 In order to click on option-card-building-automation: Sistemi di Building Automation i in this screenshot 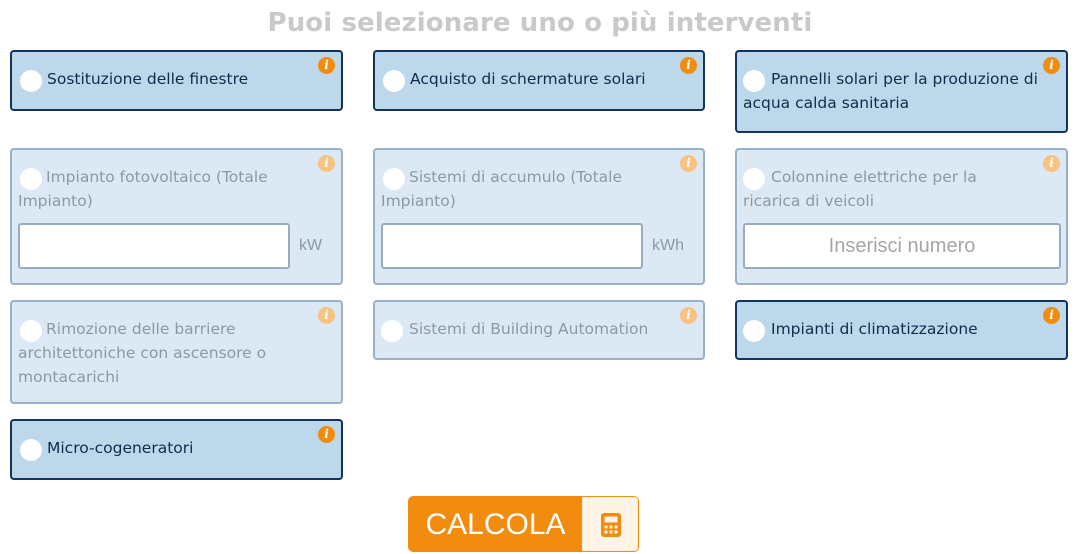, I will do `click(539, 330)`.